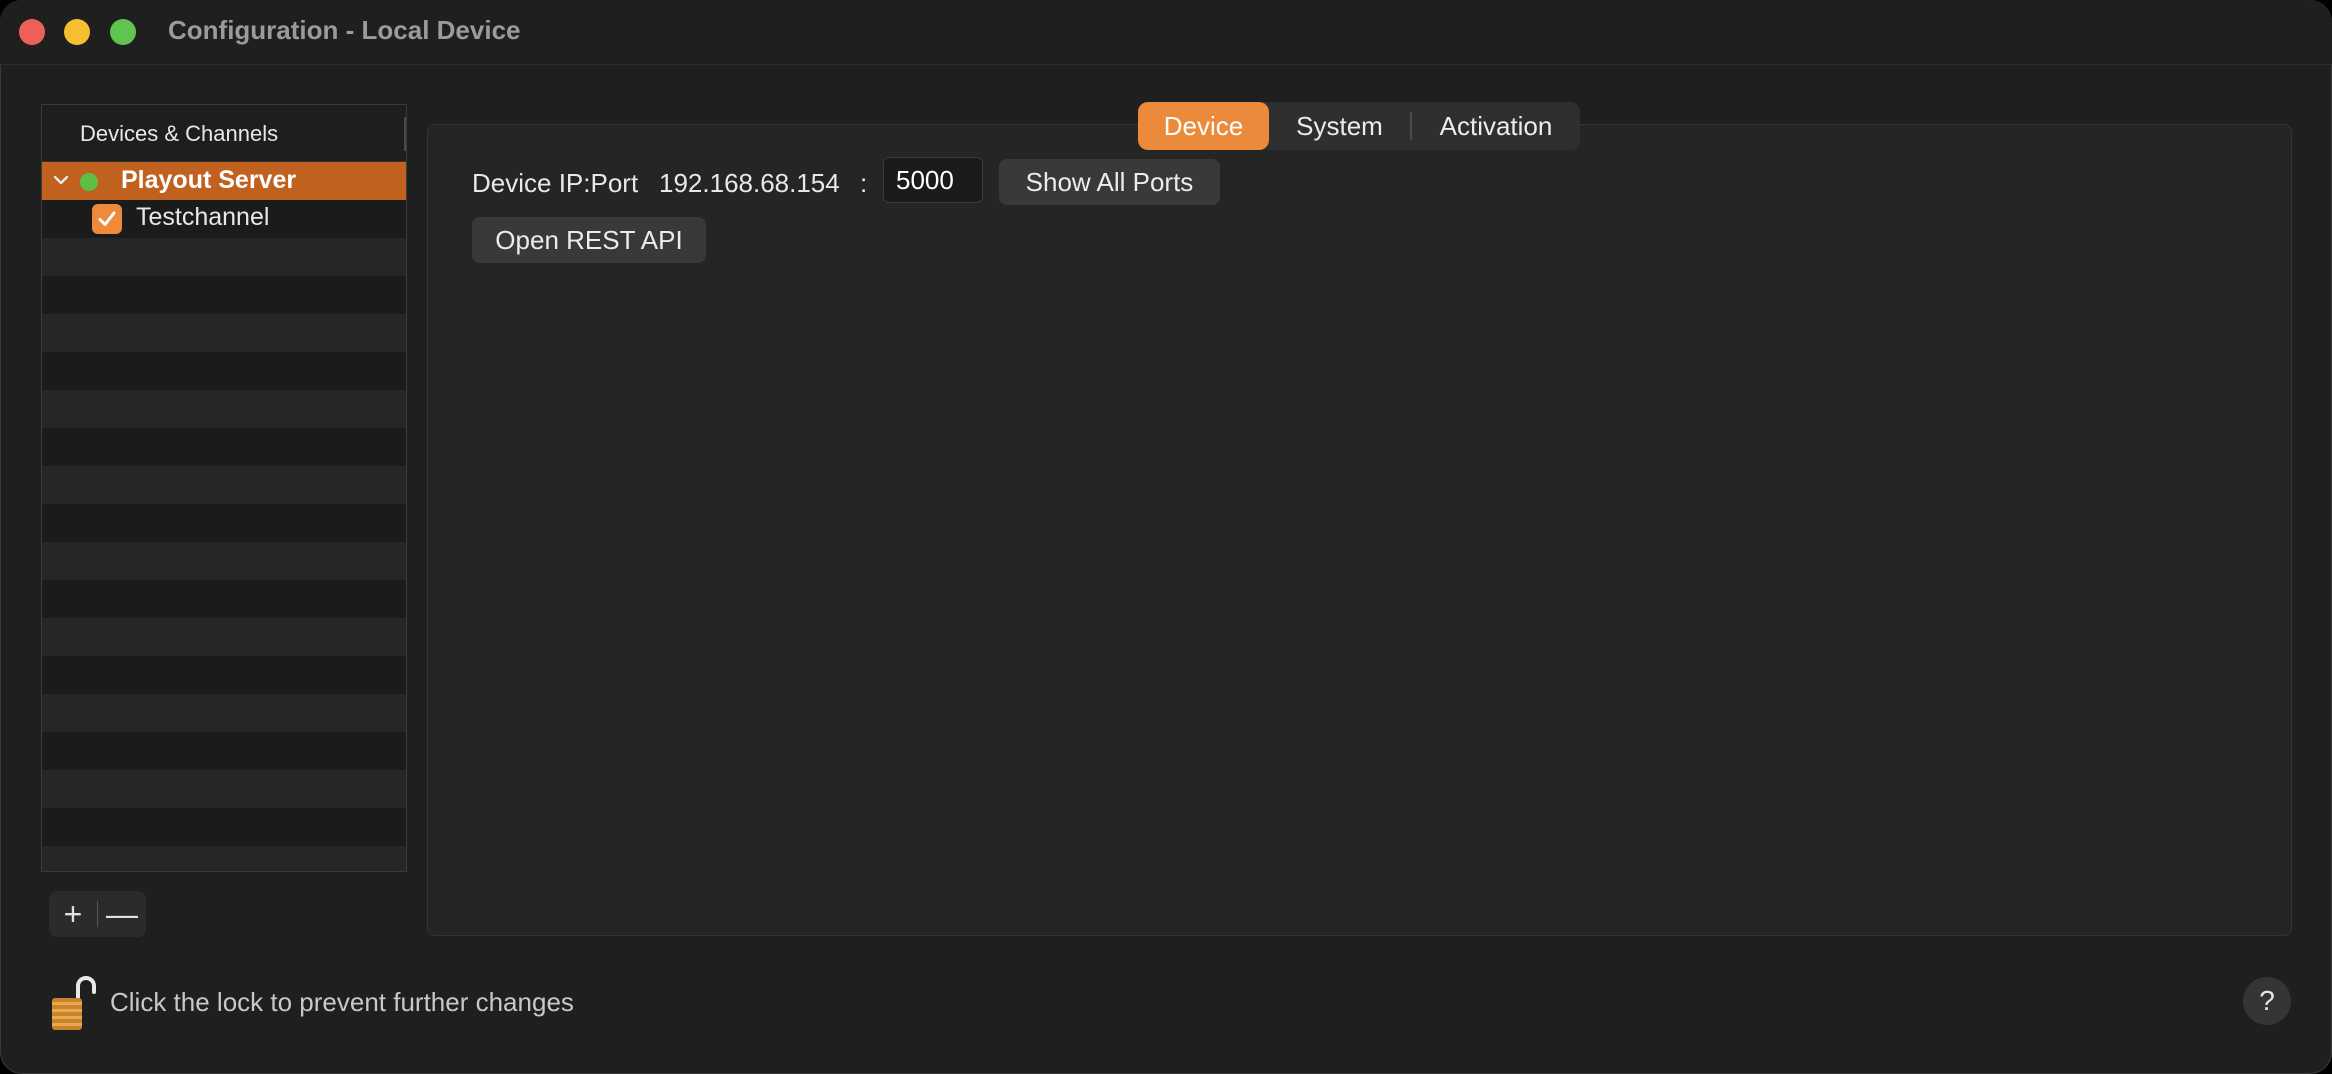 The height and width of the screenshot is (1074, 2332). I want to click on channel-enabled-checkbox, so click(107, 219).